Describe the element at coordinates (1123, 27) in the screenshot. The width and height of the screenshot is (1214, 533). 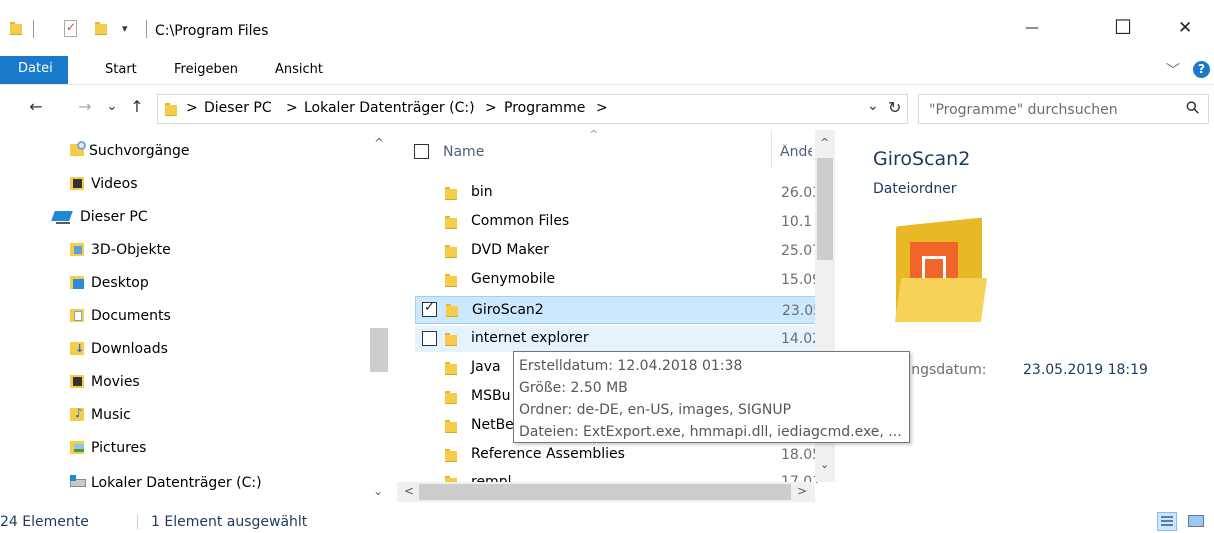
I see `maximize-button: ☐` at that location.